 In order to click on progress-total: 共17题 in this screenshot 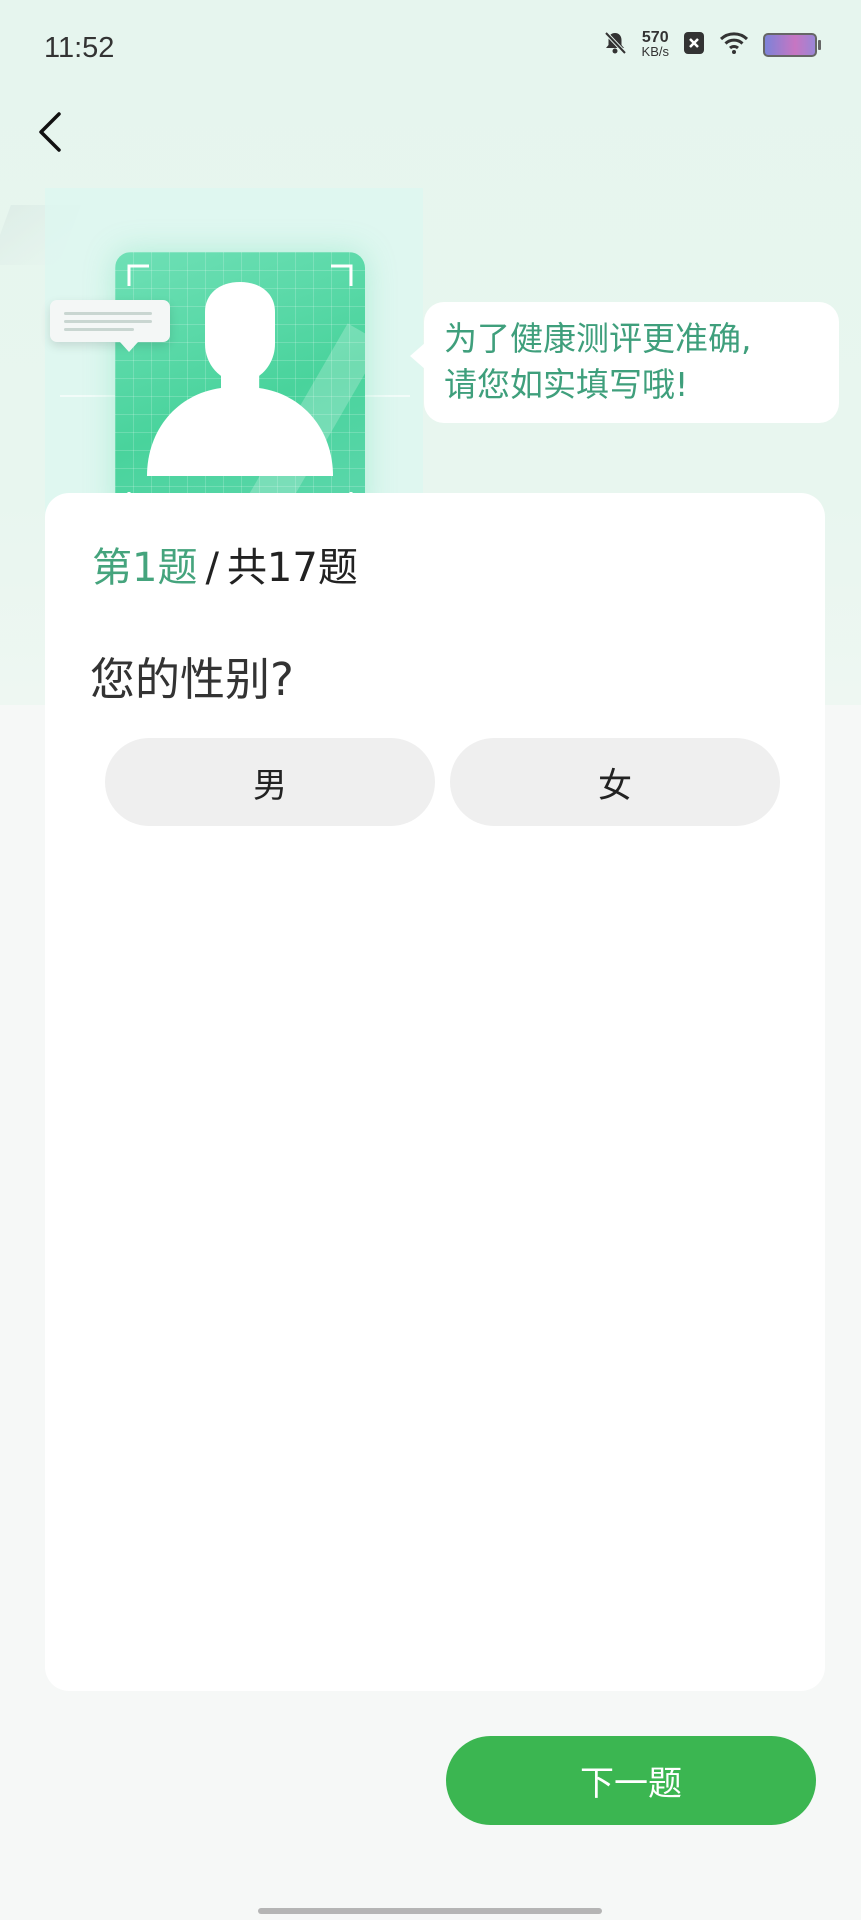, I will do `click(292, 568)`.